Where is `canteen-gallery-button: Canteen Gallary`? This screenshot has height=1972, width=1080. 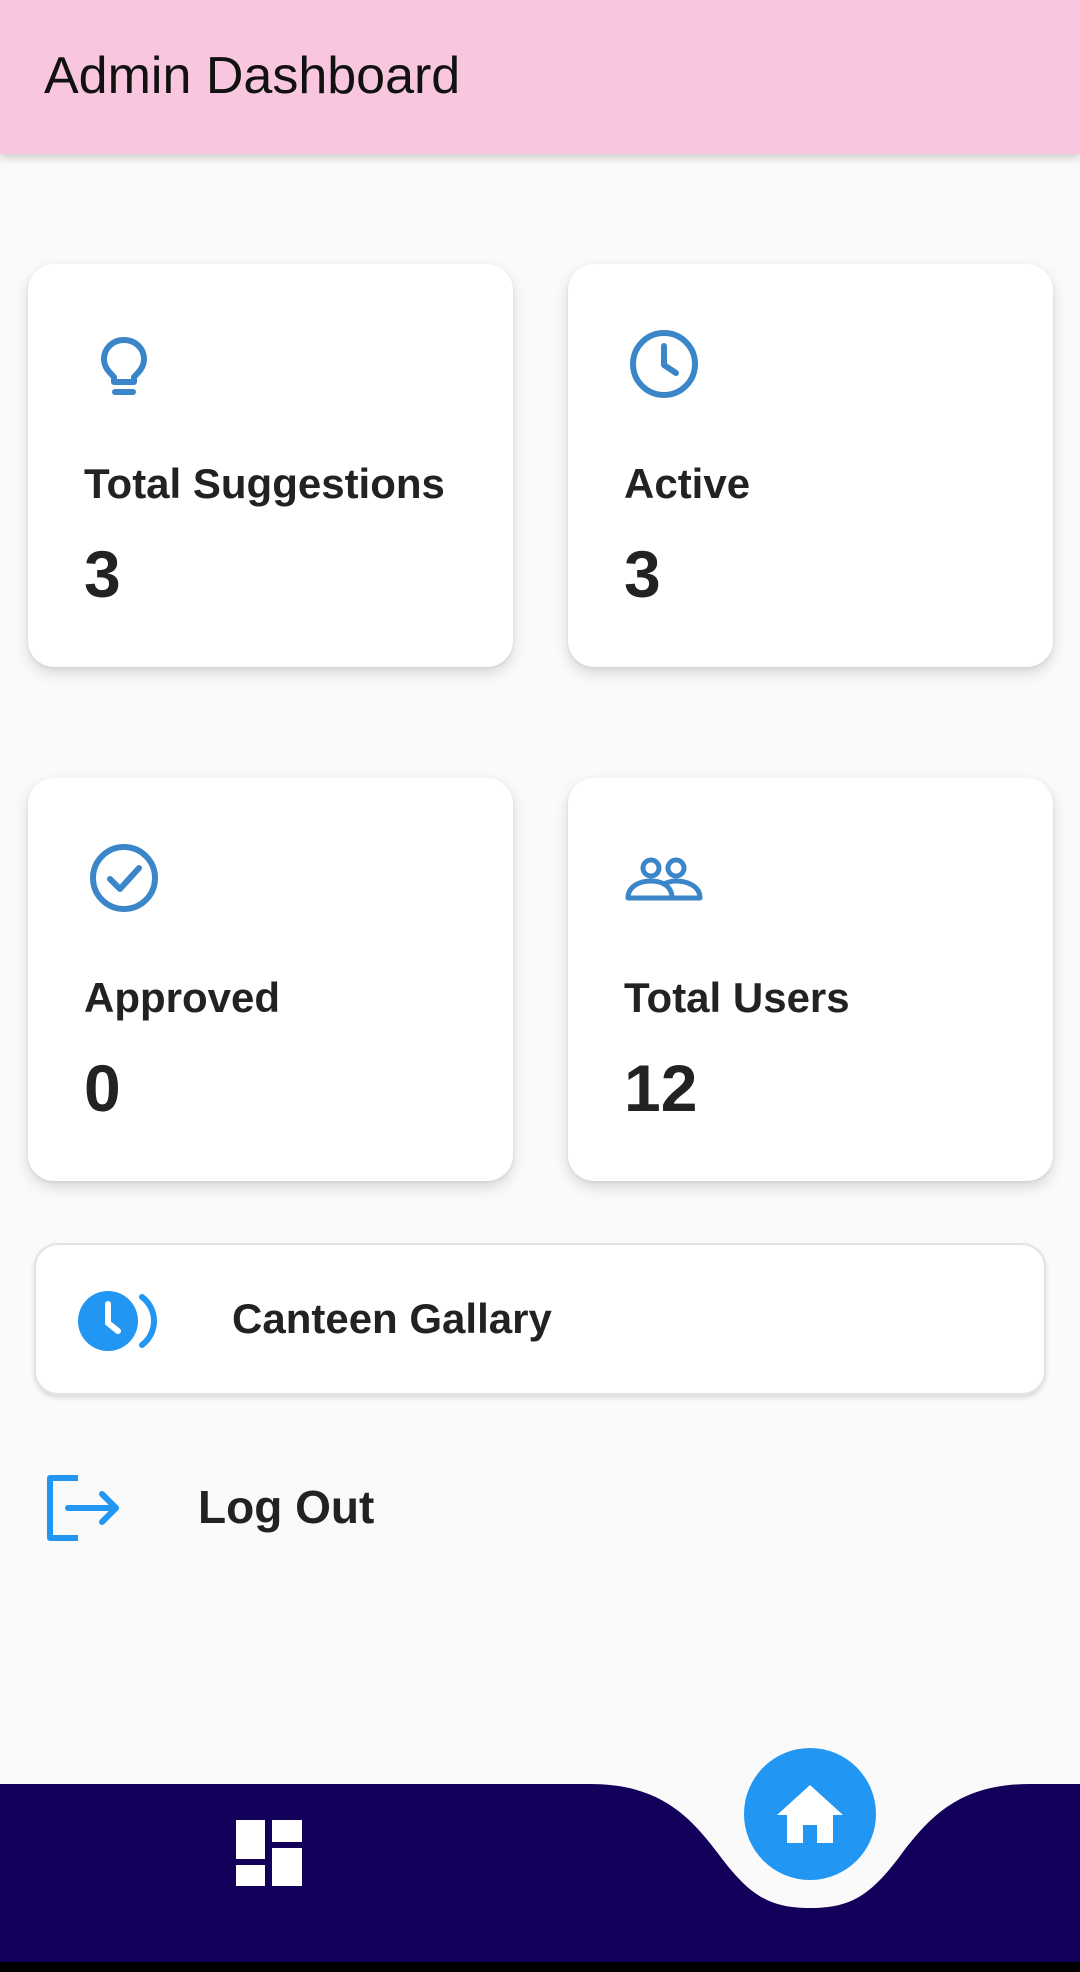
canteen-gallery-button: Canteen Gallary is located at coordinates (540, 1319).